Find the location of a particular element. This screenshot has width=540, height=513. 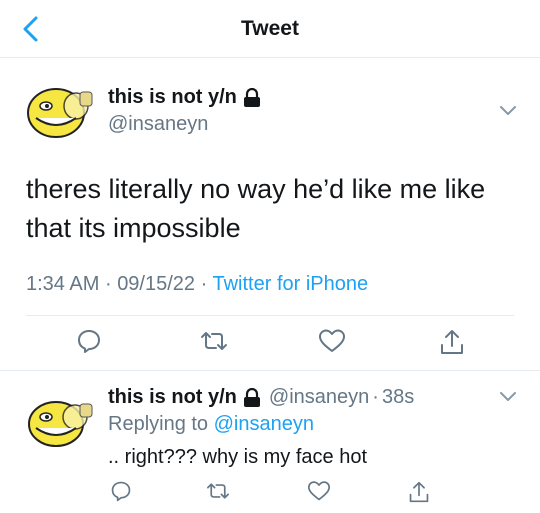

reply-age: 38s is located at coordinates (398, 397).